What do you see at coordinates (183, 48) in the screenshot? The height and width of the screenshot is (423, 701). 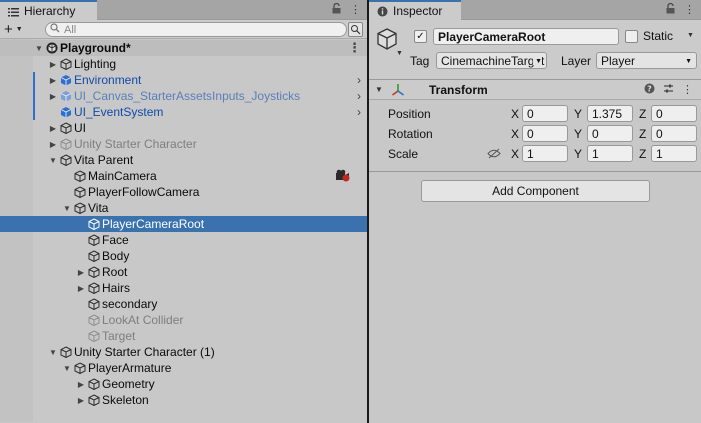 I see `scene-row: ▼ Playground* ⋮` at bounding box center [183, 48].